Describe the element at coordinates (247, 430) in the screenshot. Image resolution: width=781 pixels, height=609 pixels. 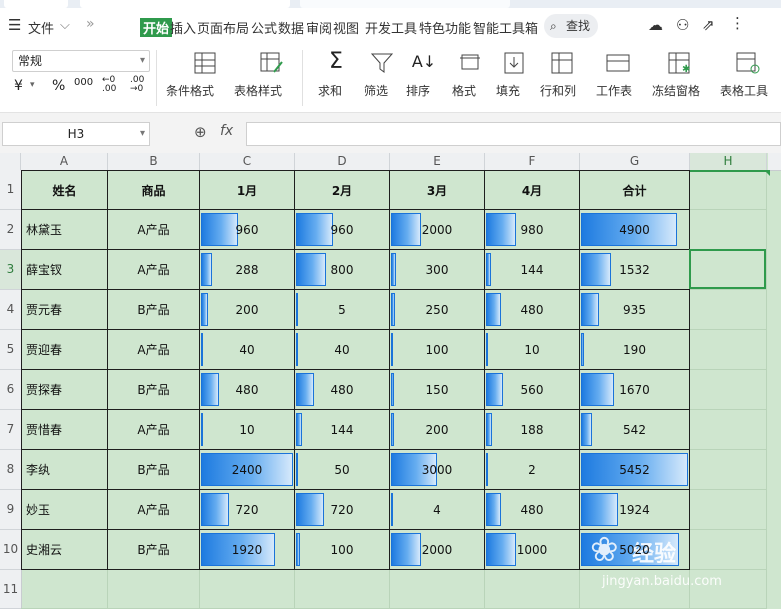
I see `table-cell: 10` at that location.